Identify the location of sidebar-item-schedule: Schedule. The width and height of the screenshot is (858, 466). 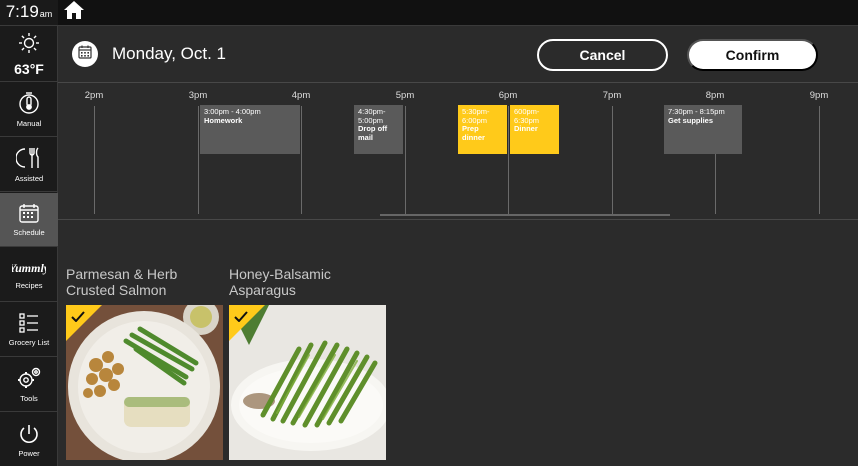
(29, 220).